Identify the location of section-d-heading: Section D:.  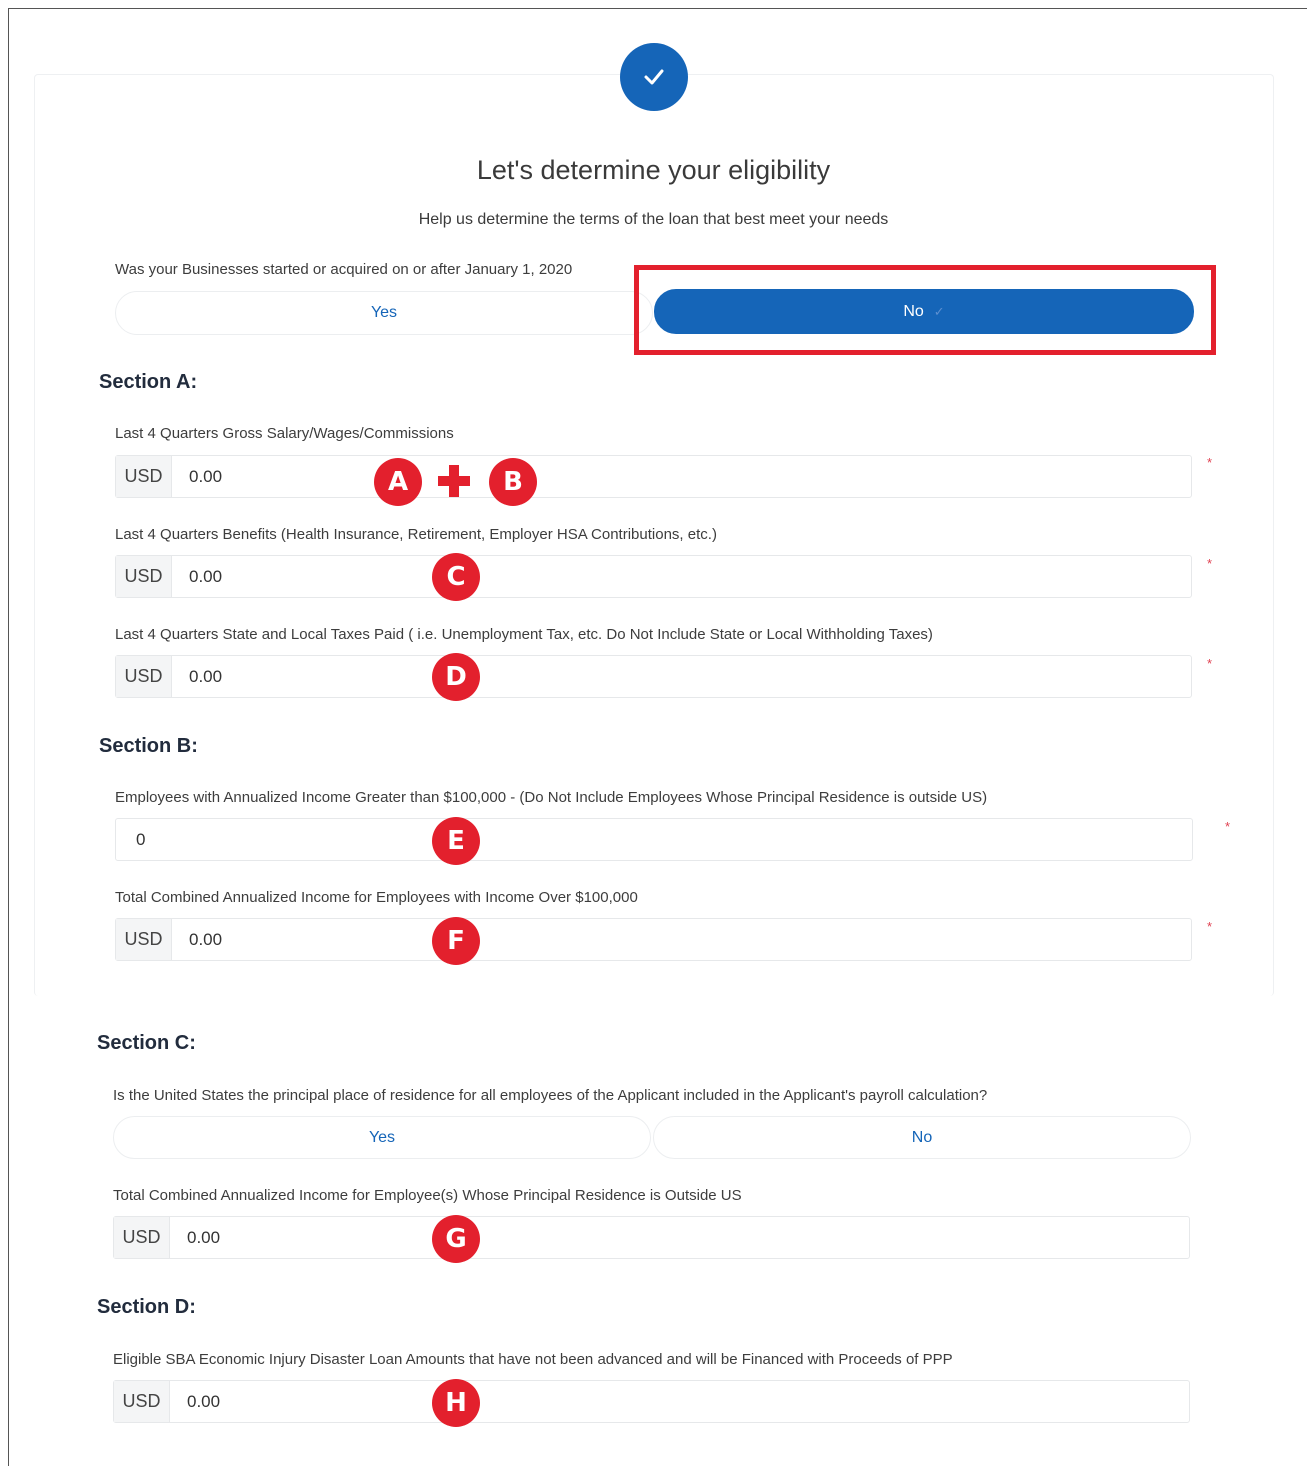
(146, 1307).